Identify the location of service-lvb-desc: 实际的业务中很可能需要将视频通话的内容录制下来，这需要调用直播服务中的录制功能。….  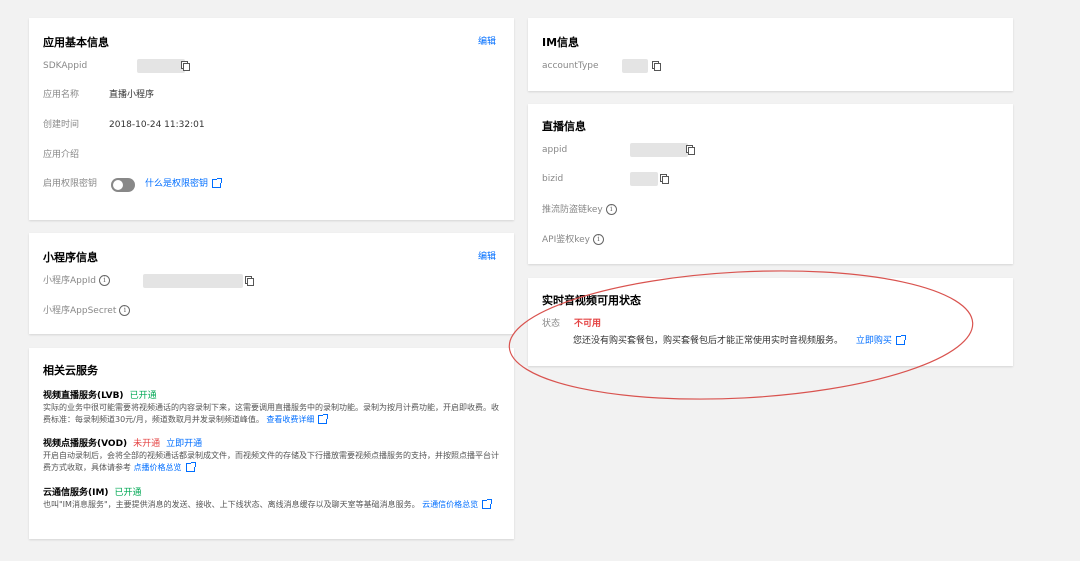
(273, 414).